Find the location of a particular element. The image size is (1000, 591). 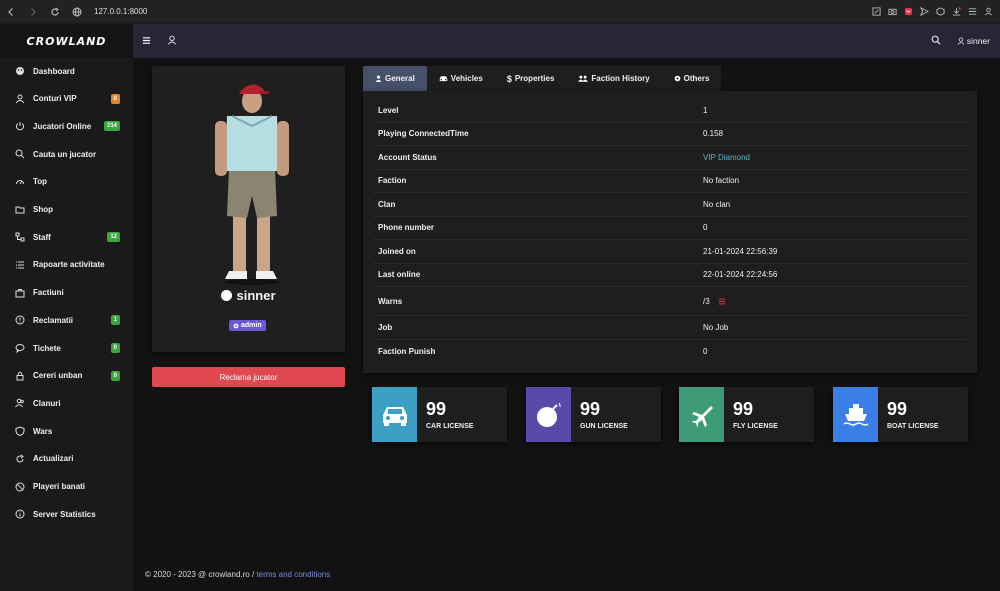

sidebar-item-label: Clanuri is located at coordinates (47, 403).